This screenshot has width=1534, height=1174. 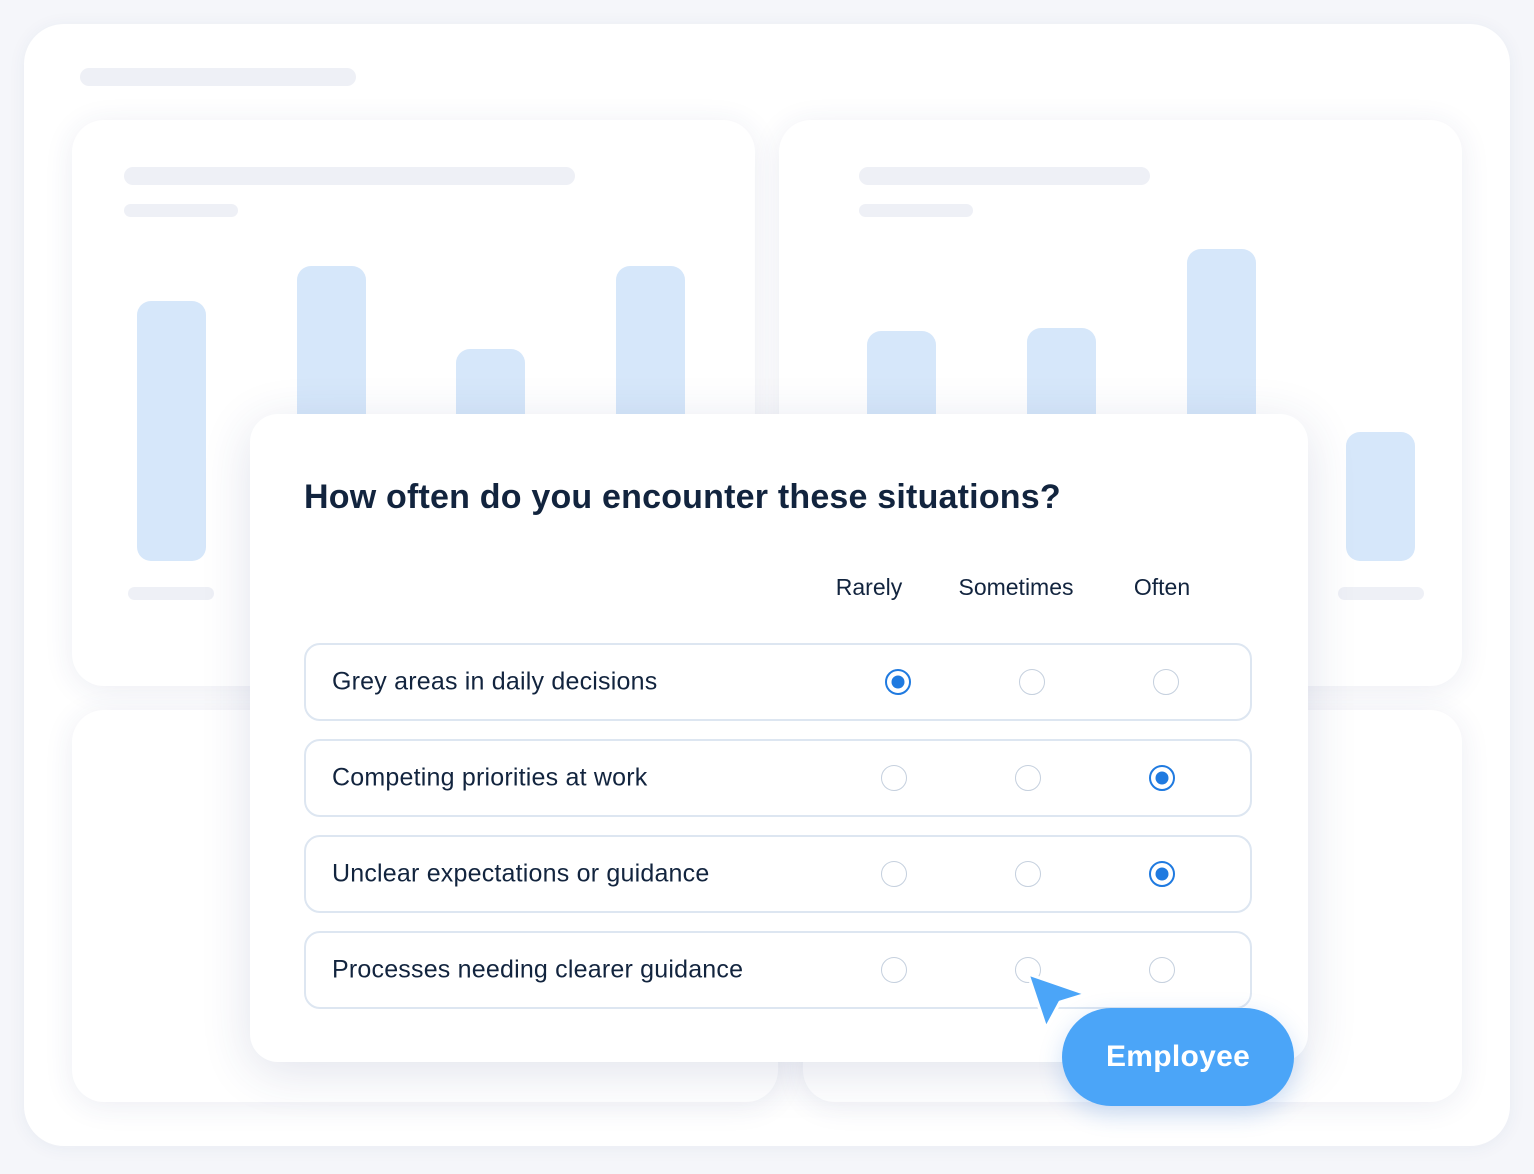 What do you see at coordinates (1178, 1057) in the screenshot?
I see `employee-badge: Employee` at bounding box center [1178, 1057].